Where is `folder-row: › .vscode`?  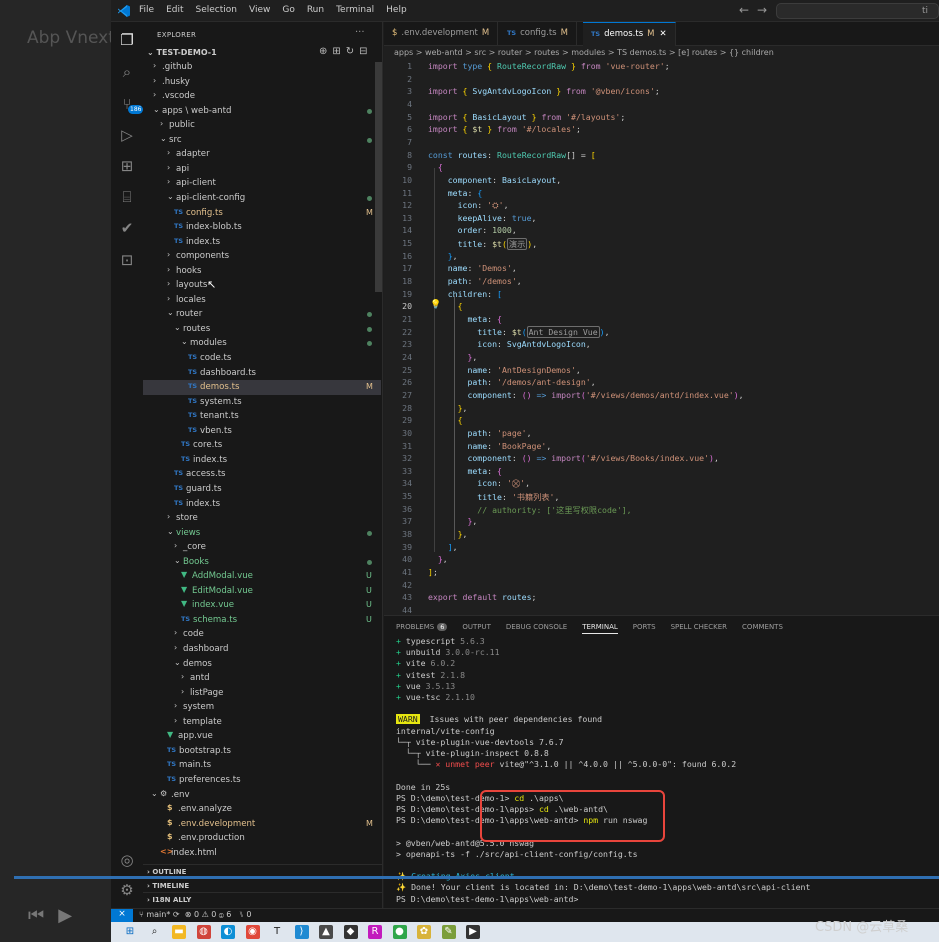
folder-row: › .vscode is located at coordinates (262, 96).